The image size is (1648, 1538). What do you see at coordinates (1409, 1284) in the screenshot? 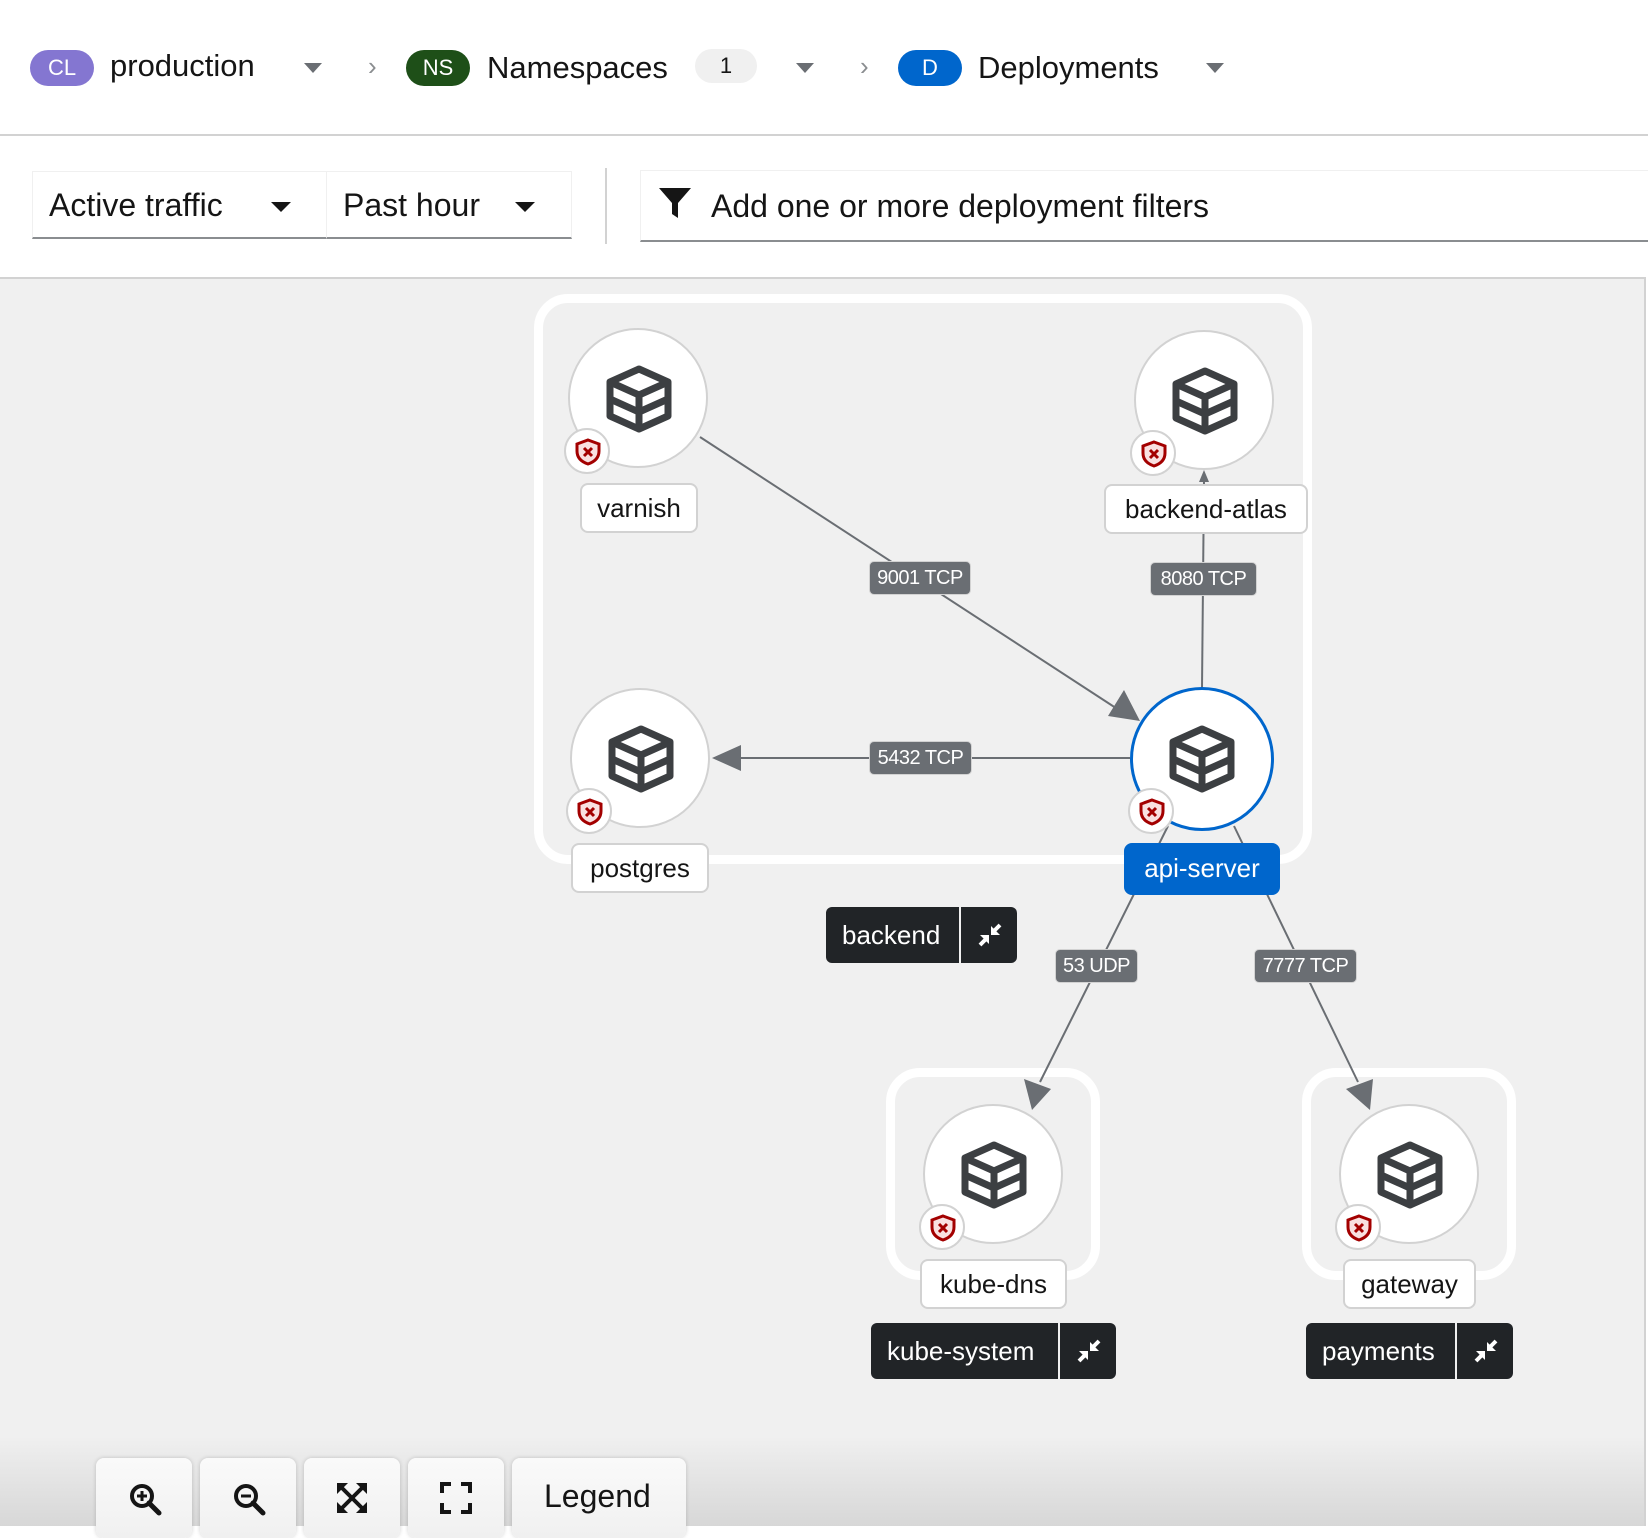
I see `node-label-gateway: gateway` at bounding box center [1409, 1284].